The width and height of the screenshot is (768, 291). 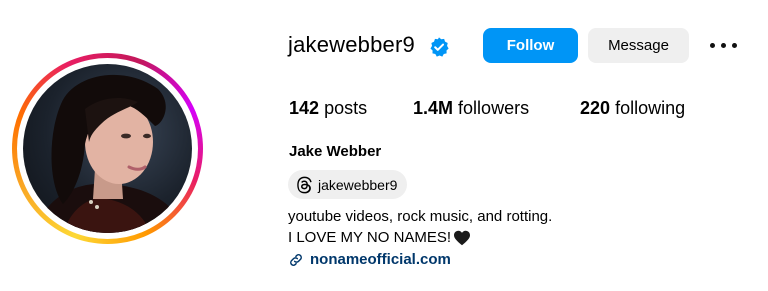 What do you see at coordinates (439, 47) in the screenshot?
I see `verified-badge-icon` at bounding box center [439, 47].